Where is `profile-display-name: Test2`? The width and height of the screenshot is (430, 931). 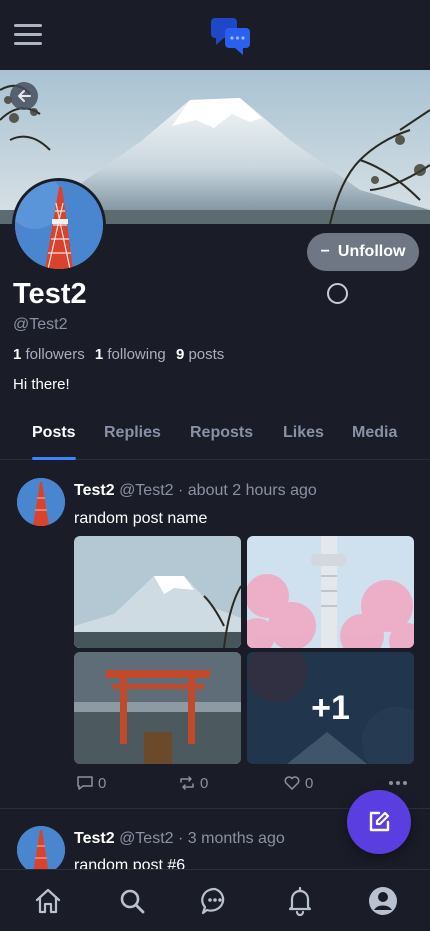 profile-display-name: Test2 is located at coordinates (50, 294).